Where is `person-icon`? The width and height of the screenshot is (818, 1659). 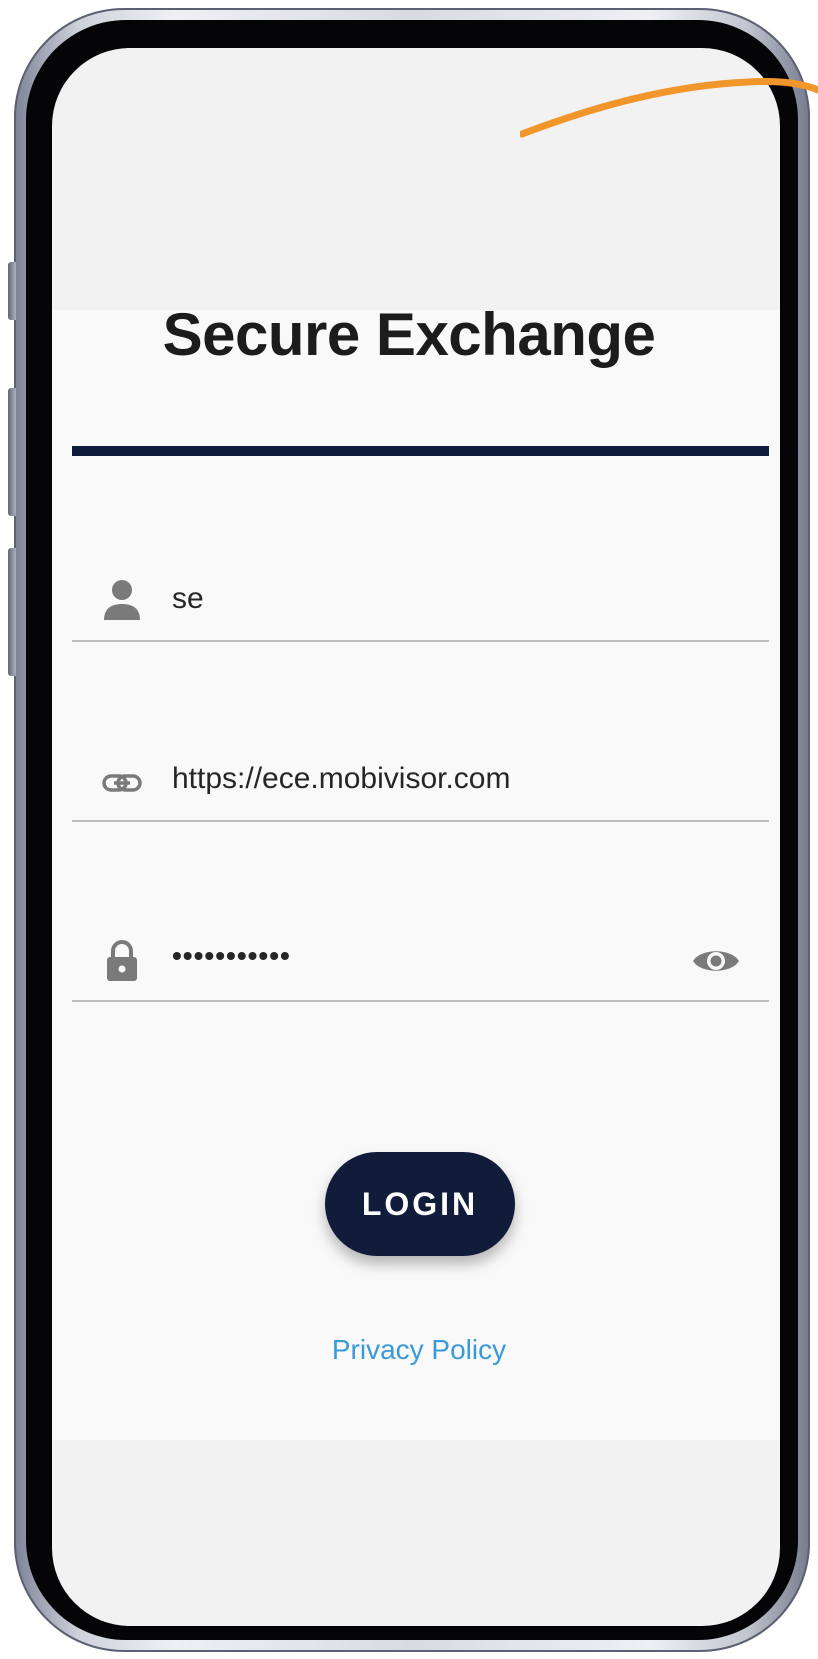 person-icon is located at coordinates (122, 600).